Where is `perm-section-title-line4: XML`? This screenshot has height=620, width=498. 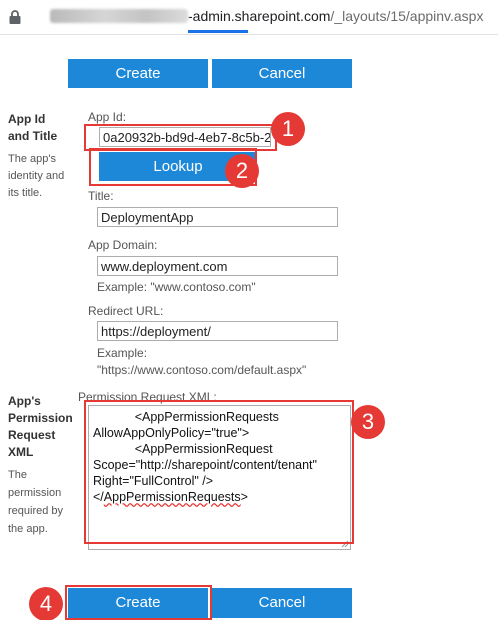 perm-section-title-line4: XML is located at coordinates (21, 452).